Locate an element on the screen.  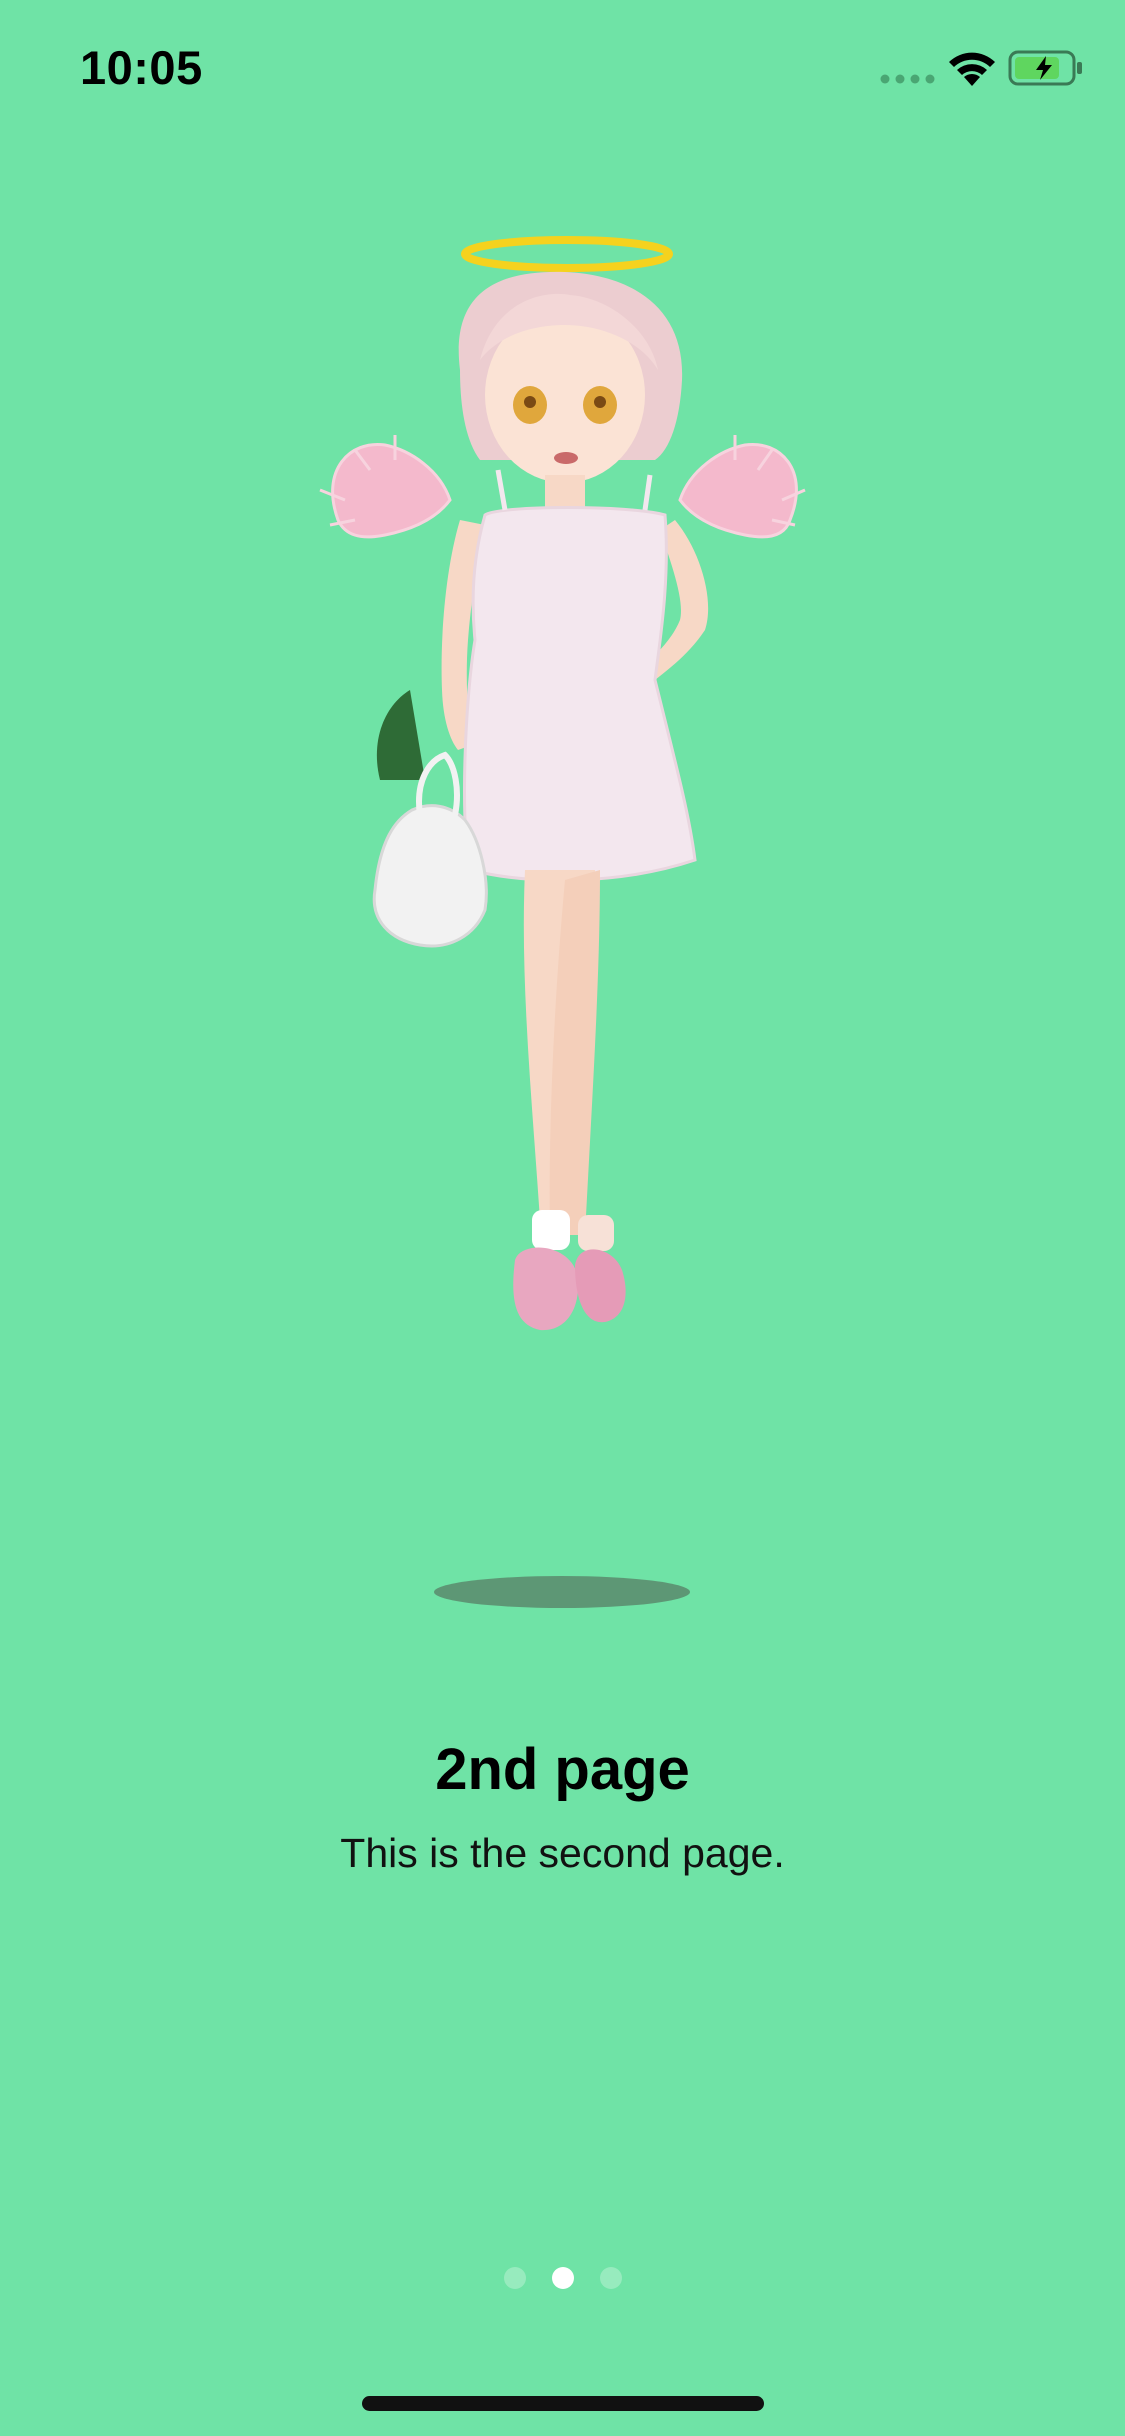
right-wing is located at coordinates (742, 487).